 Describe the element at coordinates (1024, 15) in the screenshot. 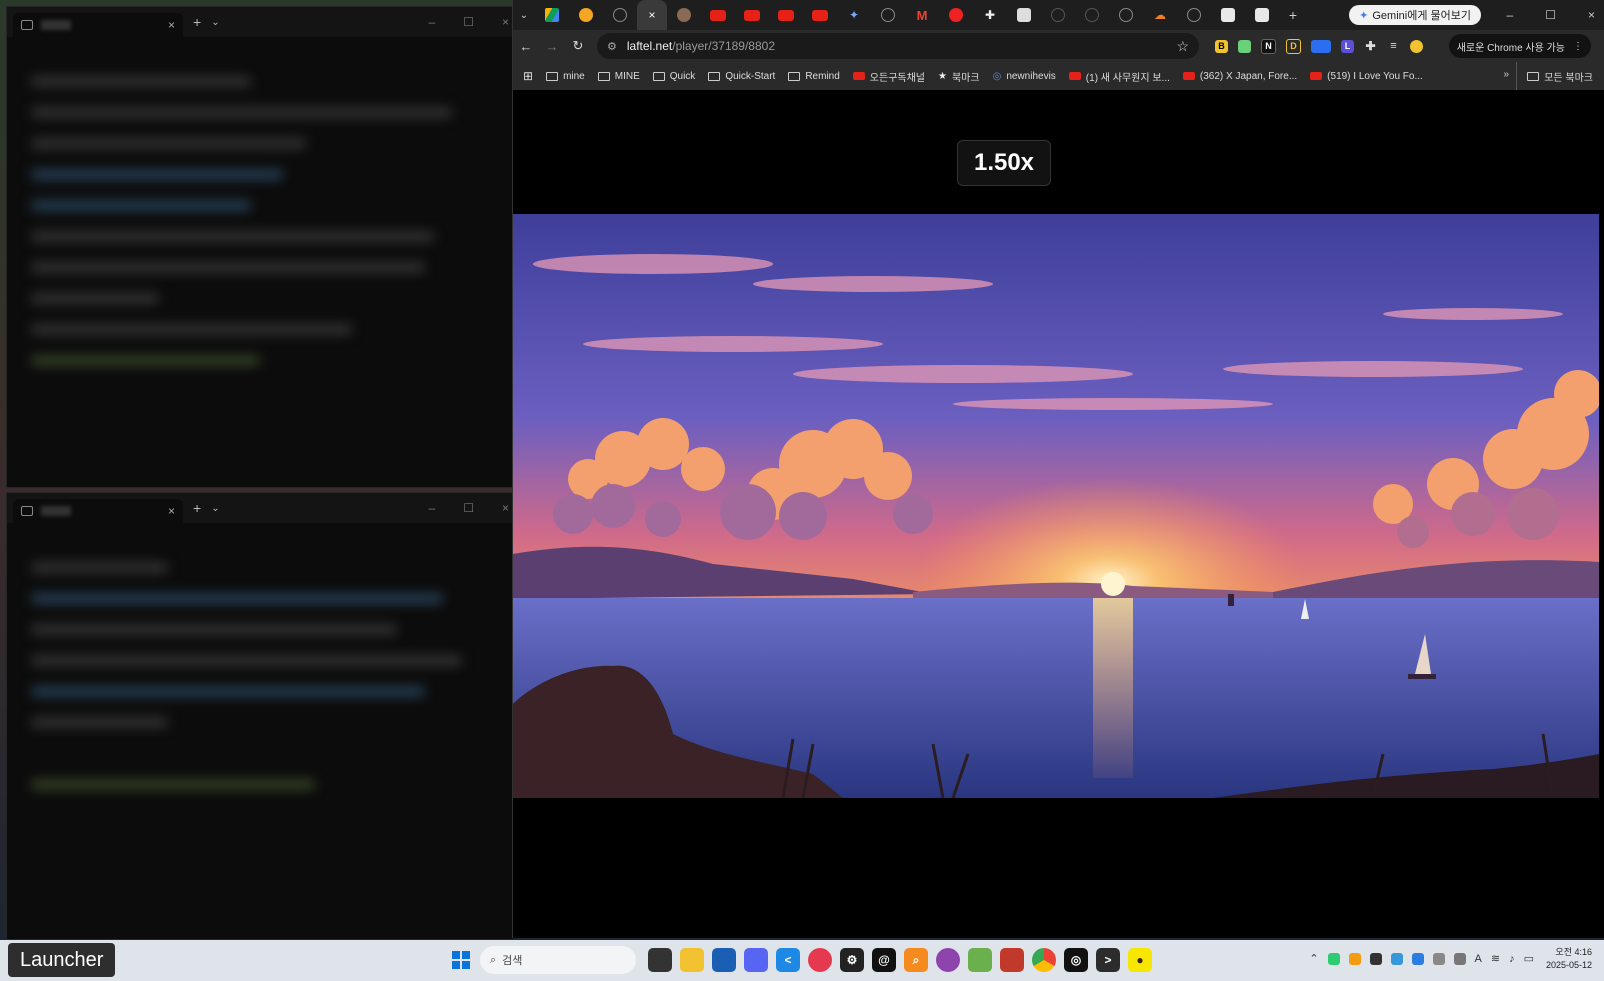

I see `tab-squares` at that location.